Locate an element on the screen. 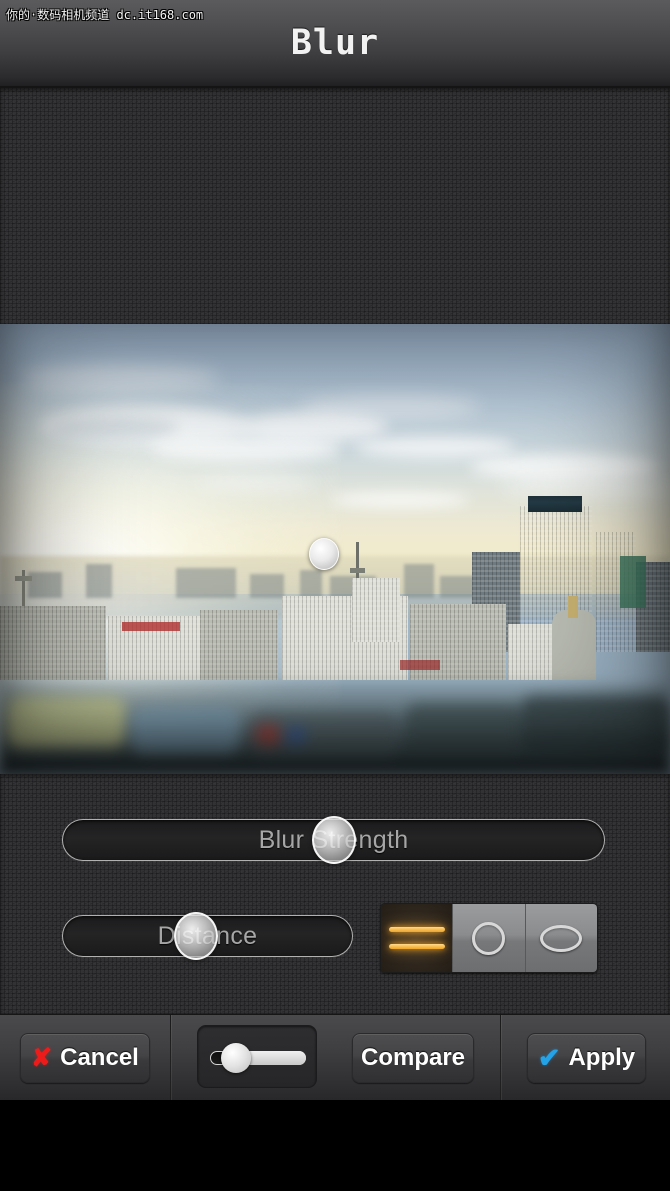 The height and width of the screenshot is (1191, 670). page-title: Blur is located at coordinates (335, 43).